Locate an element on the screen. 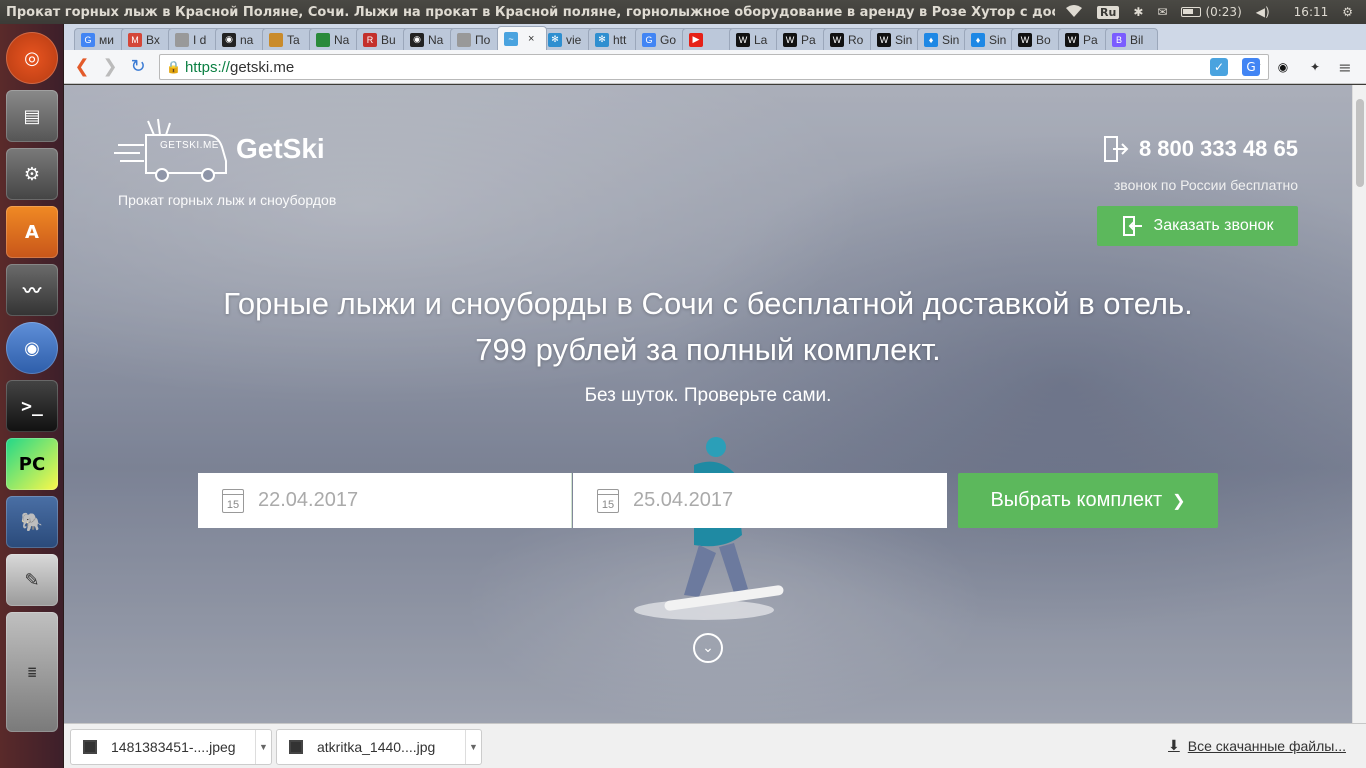 The width and height of the screenshot is (1366, 768). choose-kit-button: Выбрать комплект ❯ is located at coordinates (1088, 500).